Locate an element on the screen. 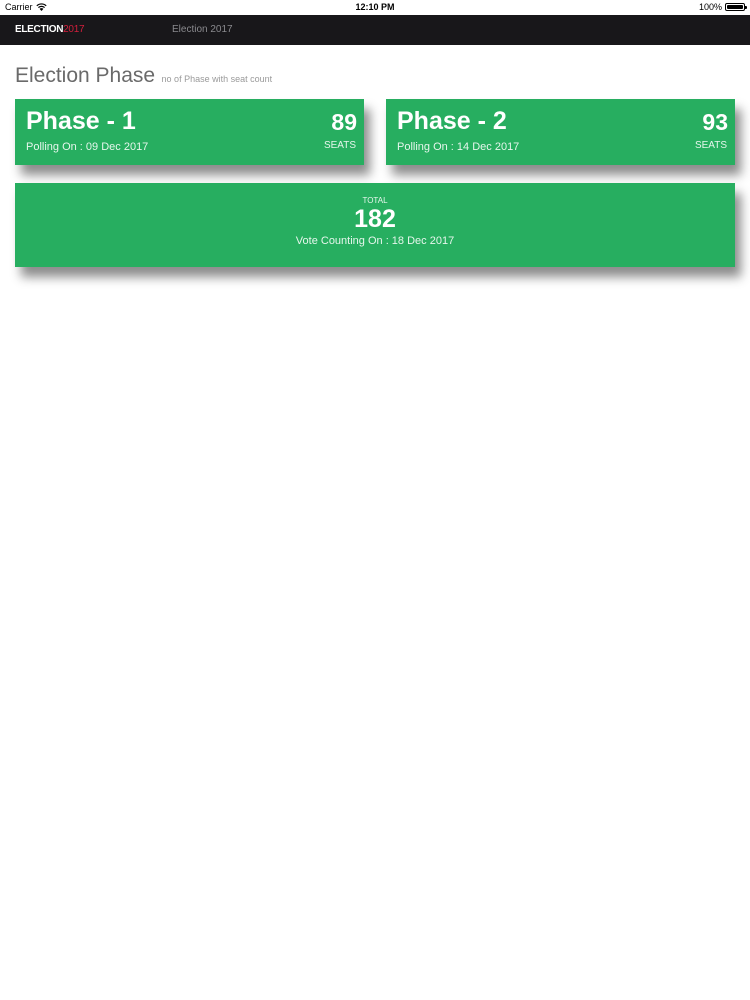 The width and height of the screenshot is (750, 1000). app-logo: ELECTION2017 is located at coordinates (50, 29).